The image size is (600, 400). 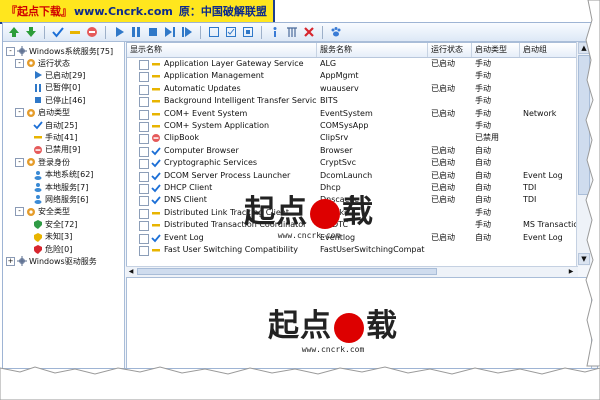 I want to click on pause-icon, so click(x=136, y=32).